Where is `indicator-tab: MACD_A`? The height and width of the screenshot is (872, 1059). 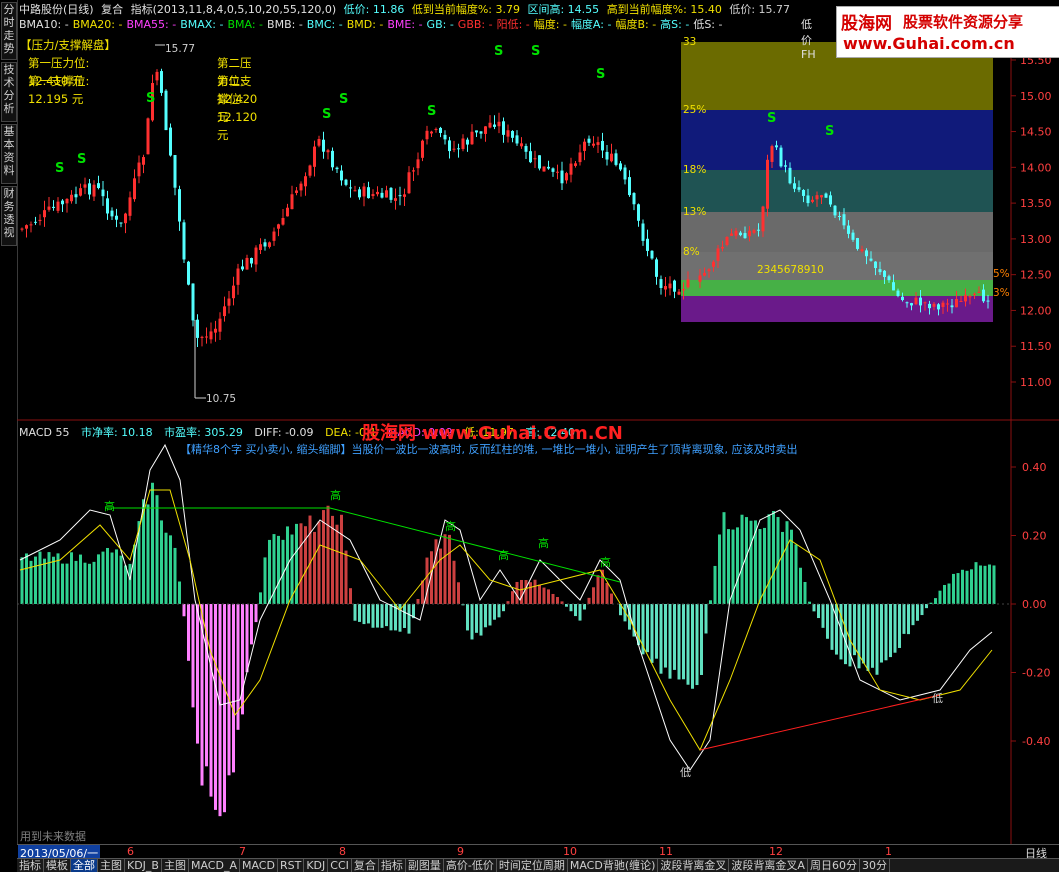
indicator-tab: MACD_A is located at coordinates (214, 865).